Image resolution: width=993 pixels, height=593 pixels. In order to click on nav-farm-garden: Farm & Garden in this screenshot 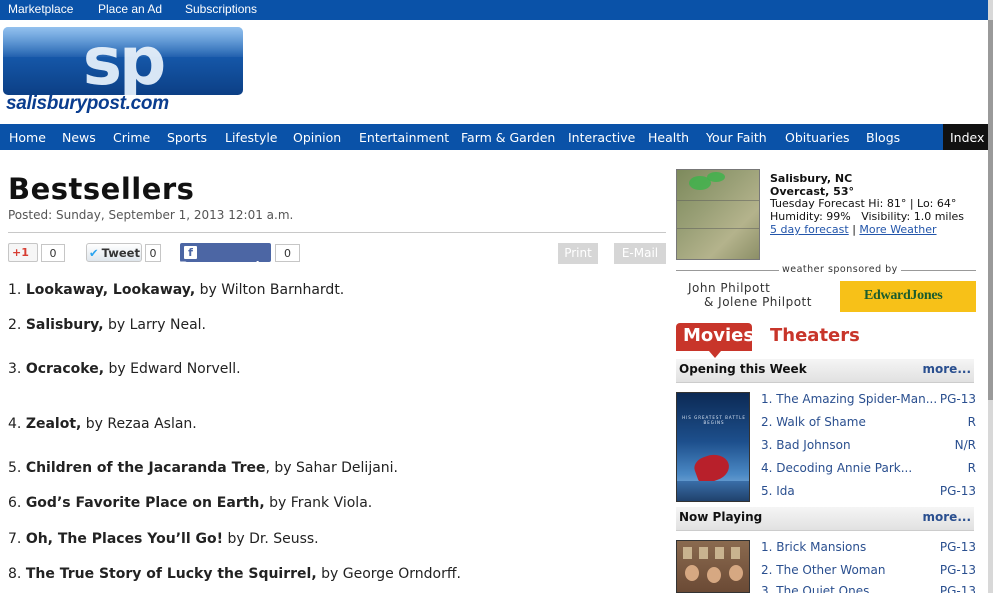, I will do `click(508, 137)`.